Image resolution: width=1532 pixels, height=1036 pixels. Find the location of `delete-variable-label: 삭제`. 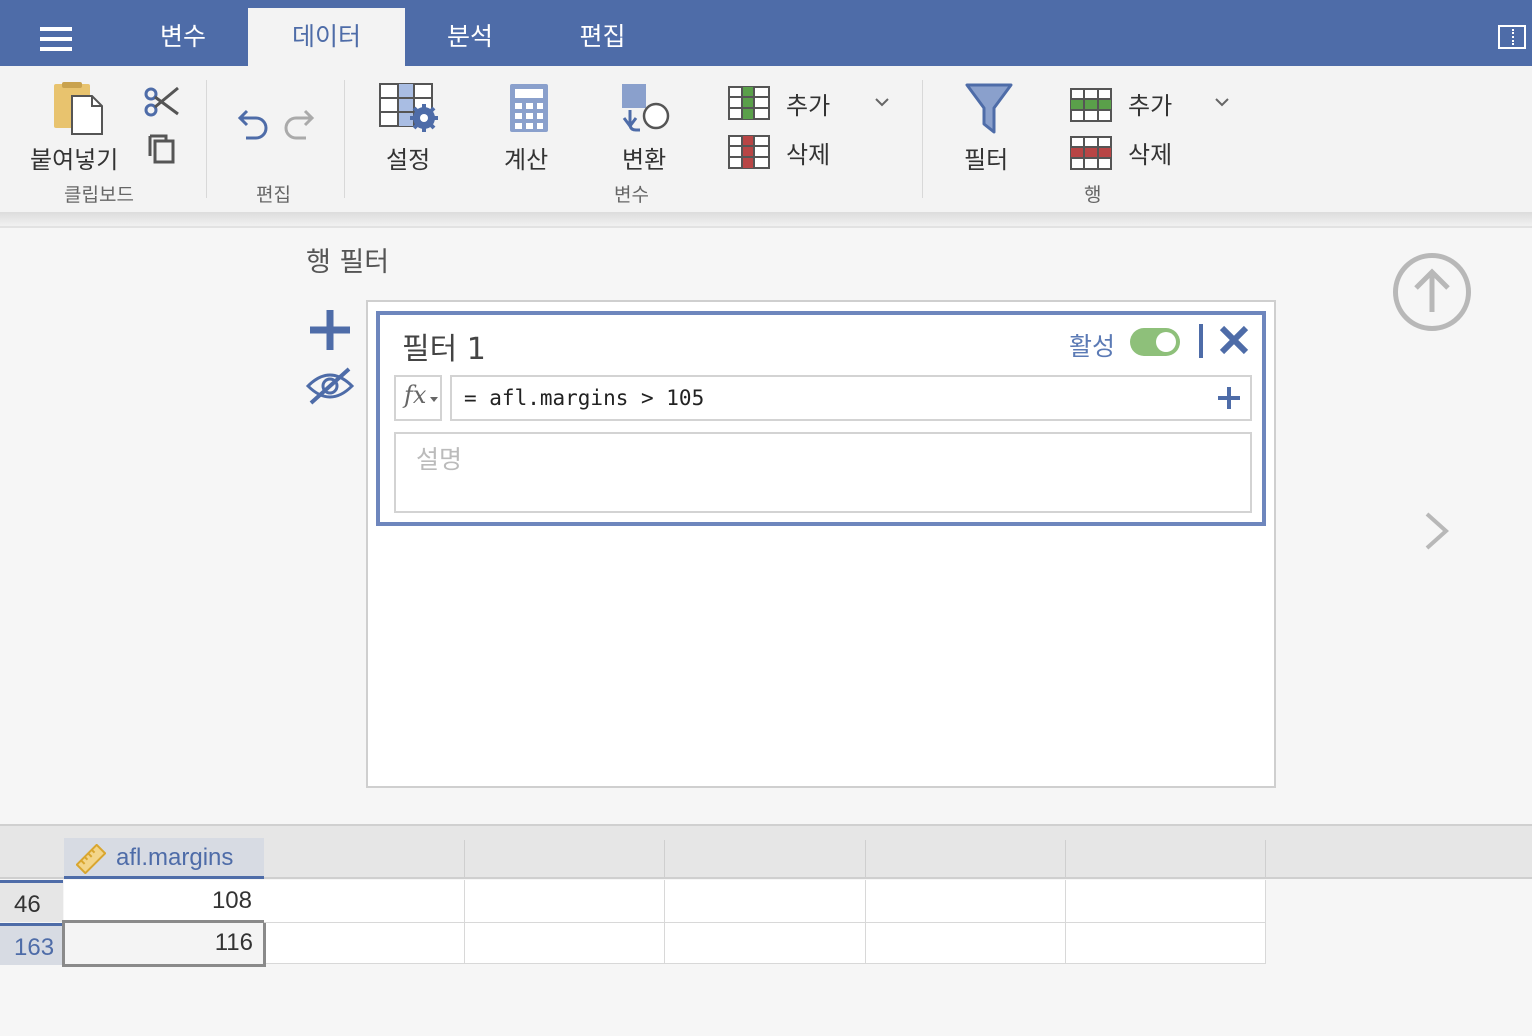

delete-variable-label: 삭제 is located at coordinates (808, 155).